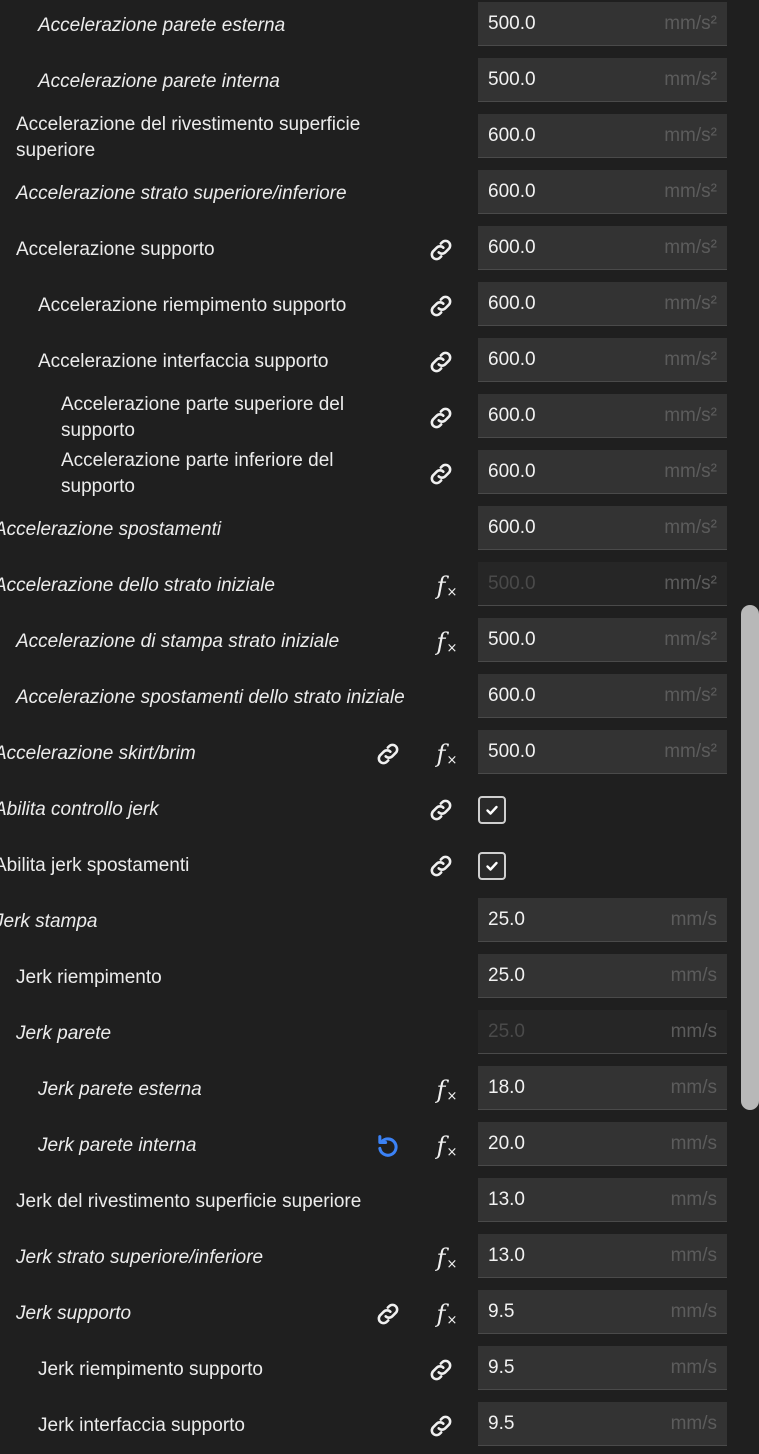 This screenshot has height=1454, width=759. Describe the element at coordinates (162, 25) in the screenshot. I see `setting-label: Accelerazione parete esterna` at that location.